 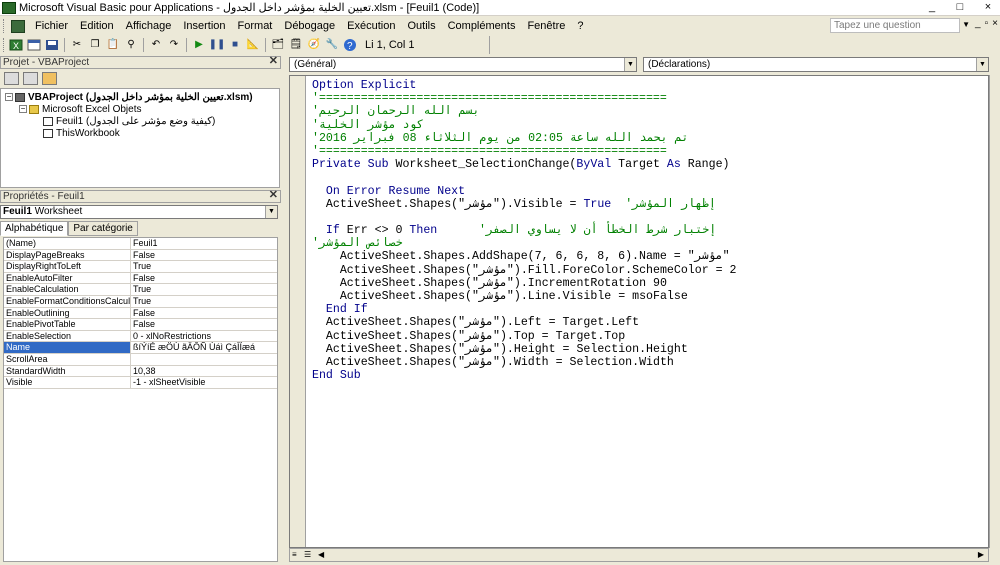 What do you see at coordinates (18, 26) in the screenshot?
I see `excel-icon` at bounding box center [18, 26].